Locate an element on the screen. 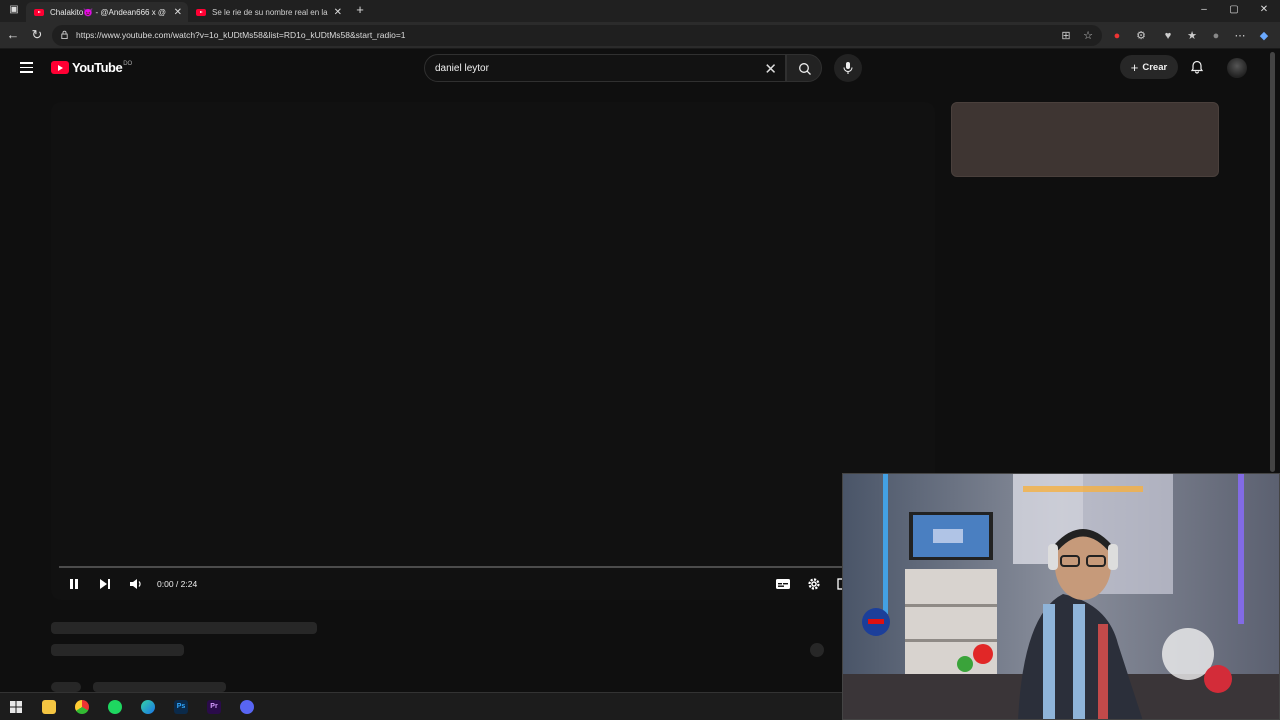 The width and height of the screenshot is (1280, 720). comment-skeleton is located at coordinates (159, 687).